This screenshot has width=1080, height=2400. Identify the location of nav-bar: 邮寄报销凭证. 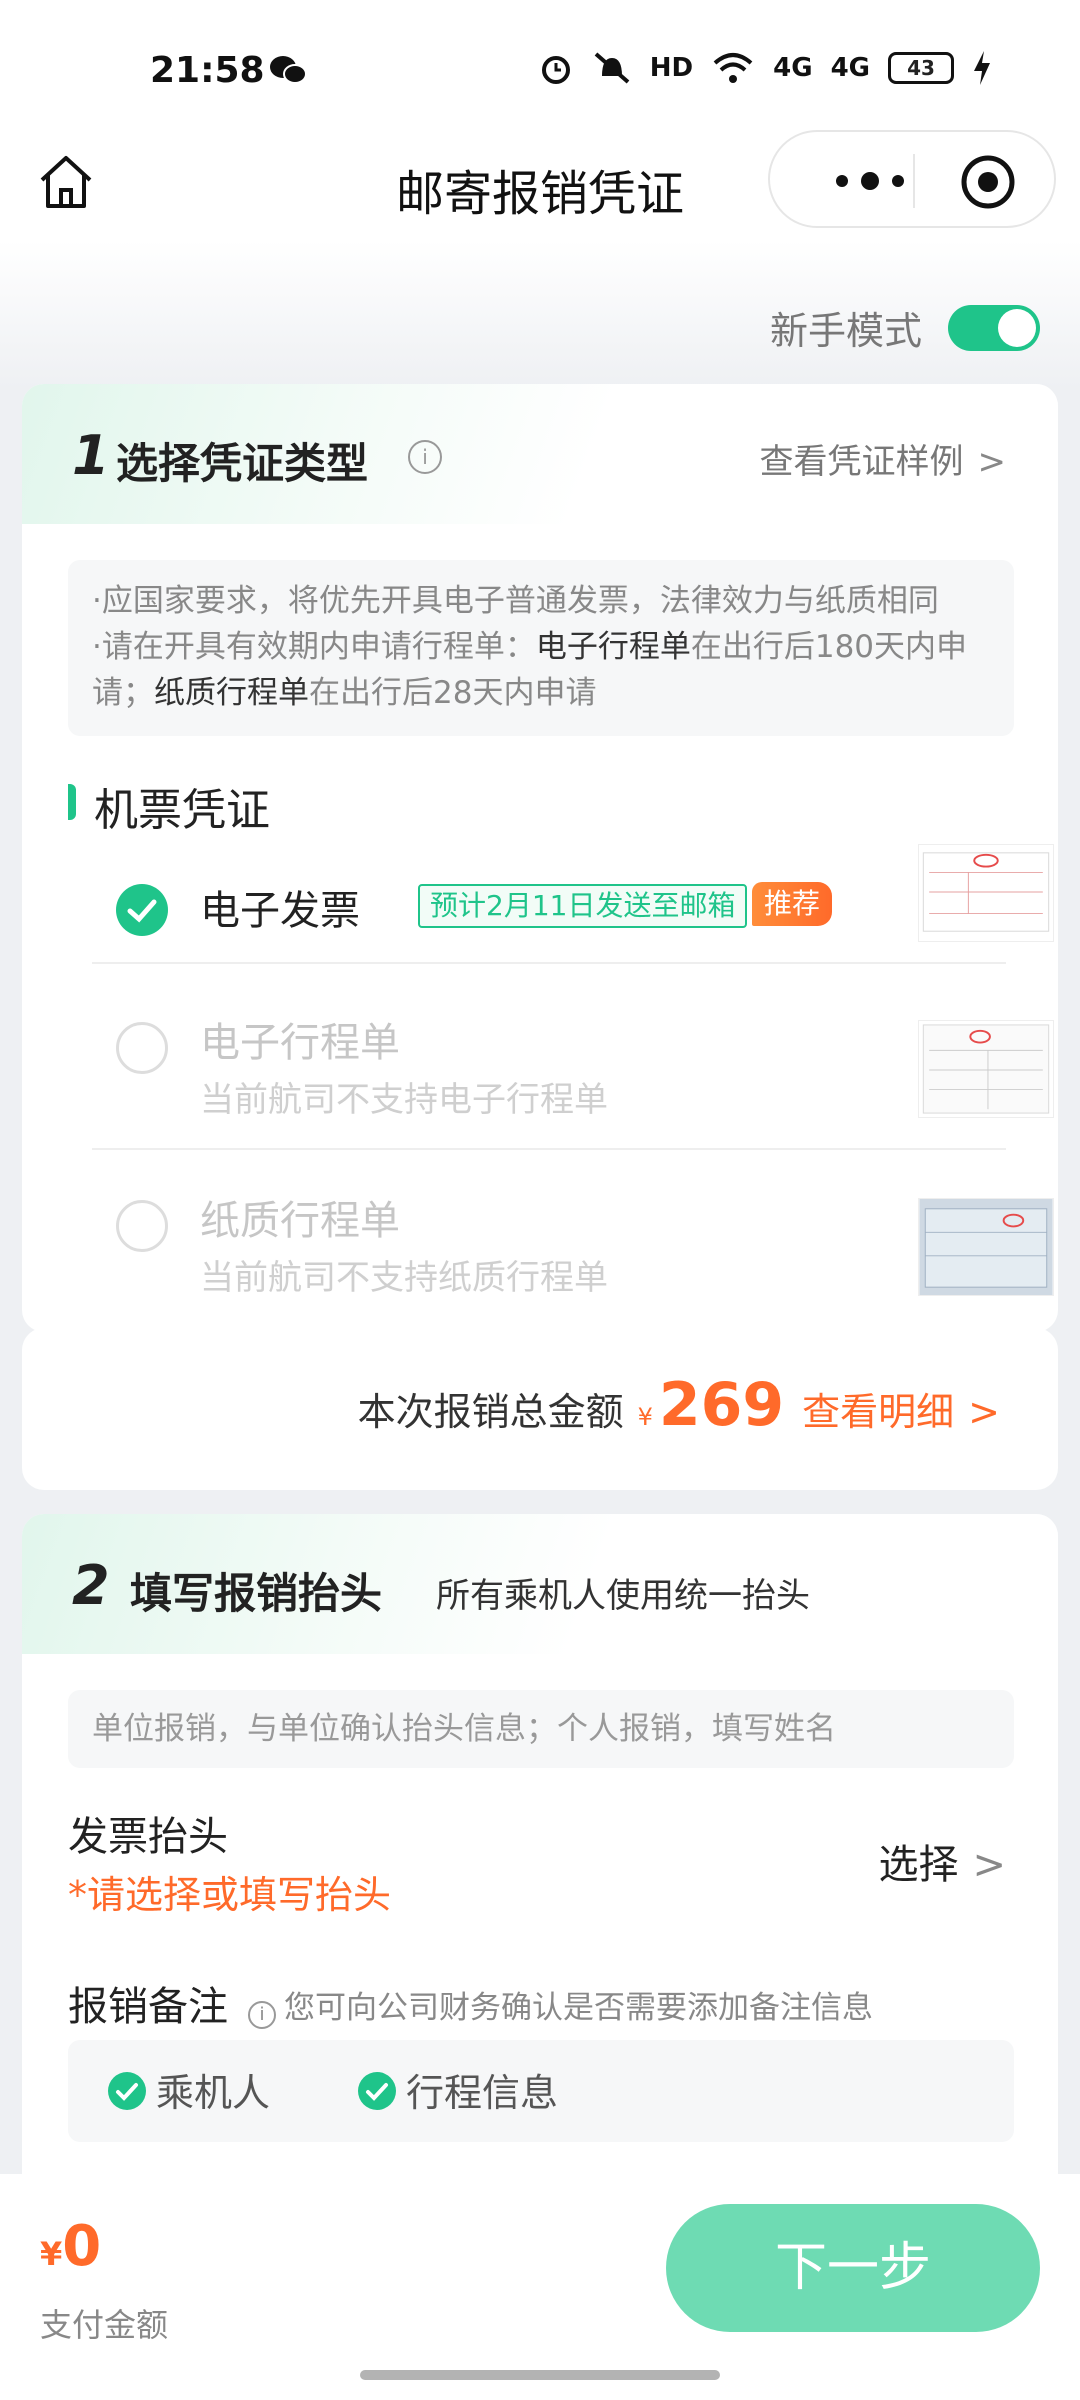
(540, 185).